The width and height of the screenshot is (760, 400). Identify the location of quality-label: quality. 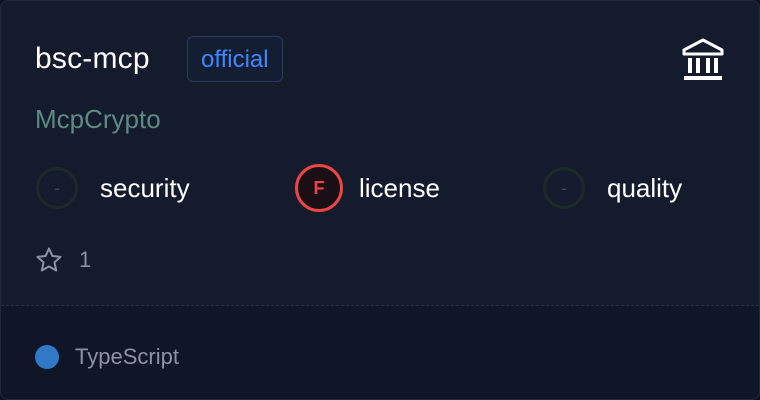
(645, 187).